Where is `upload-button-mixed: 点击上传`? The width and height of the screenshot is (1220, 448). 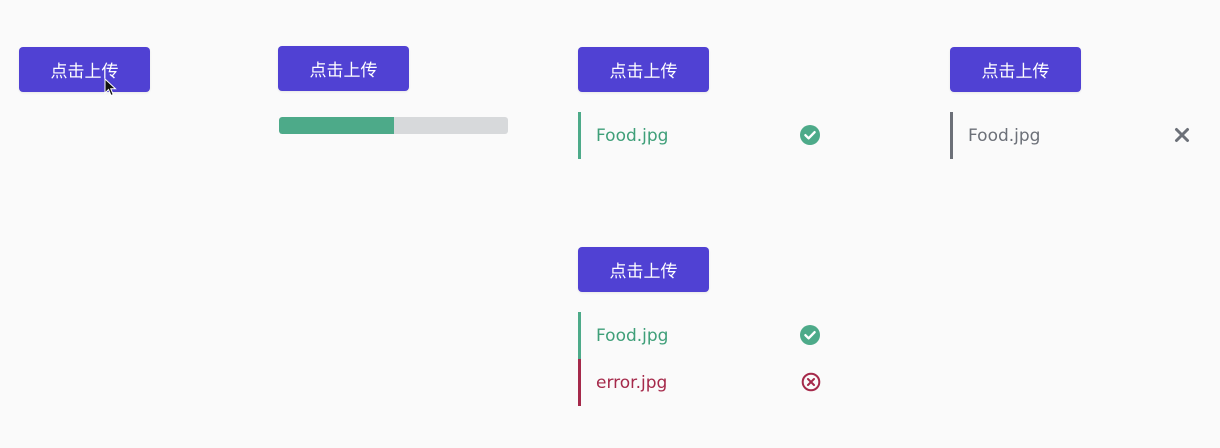
upload-button-mixed: 点击上传 is located at coordinates (643, 269).